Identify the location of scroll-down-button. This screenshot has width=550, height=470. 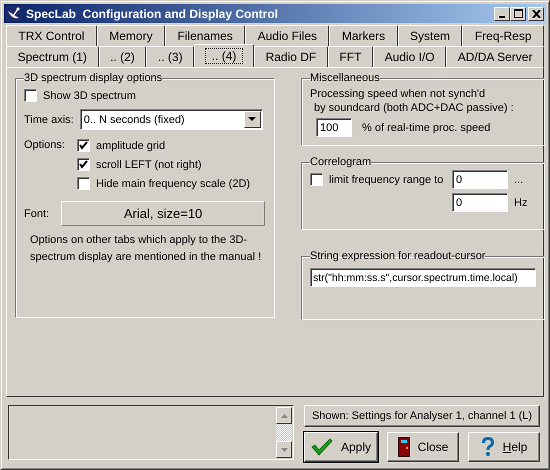
(284, 449).